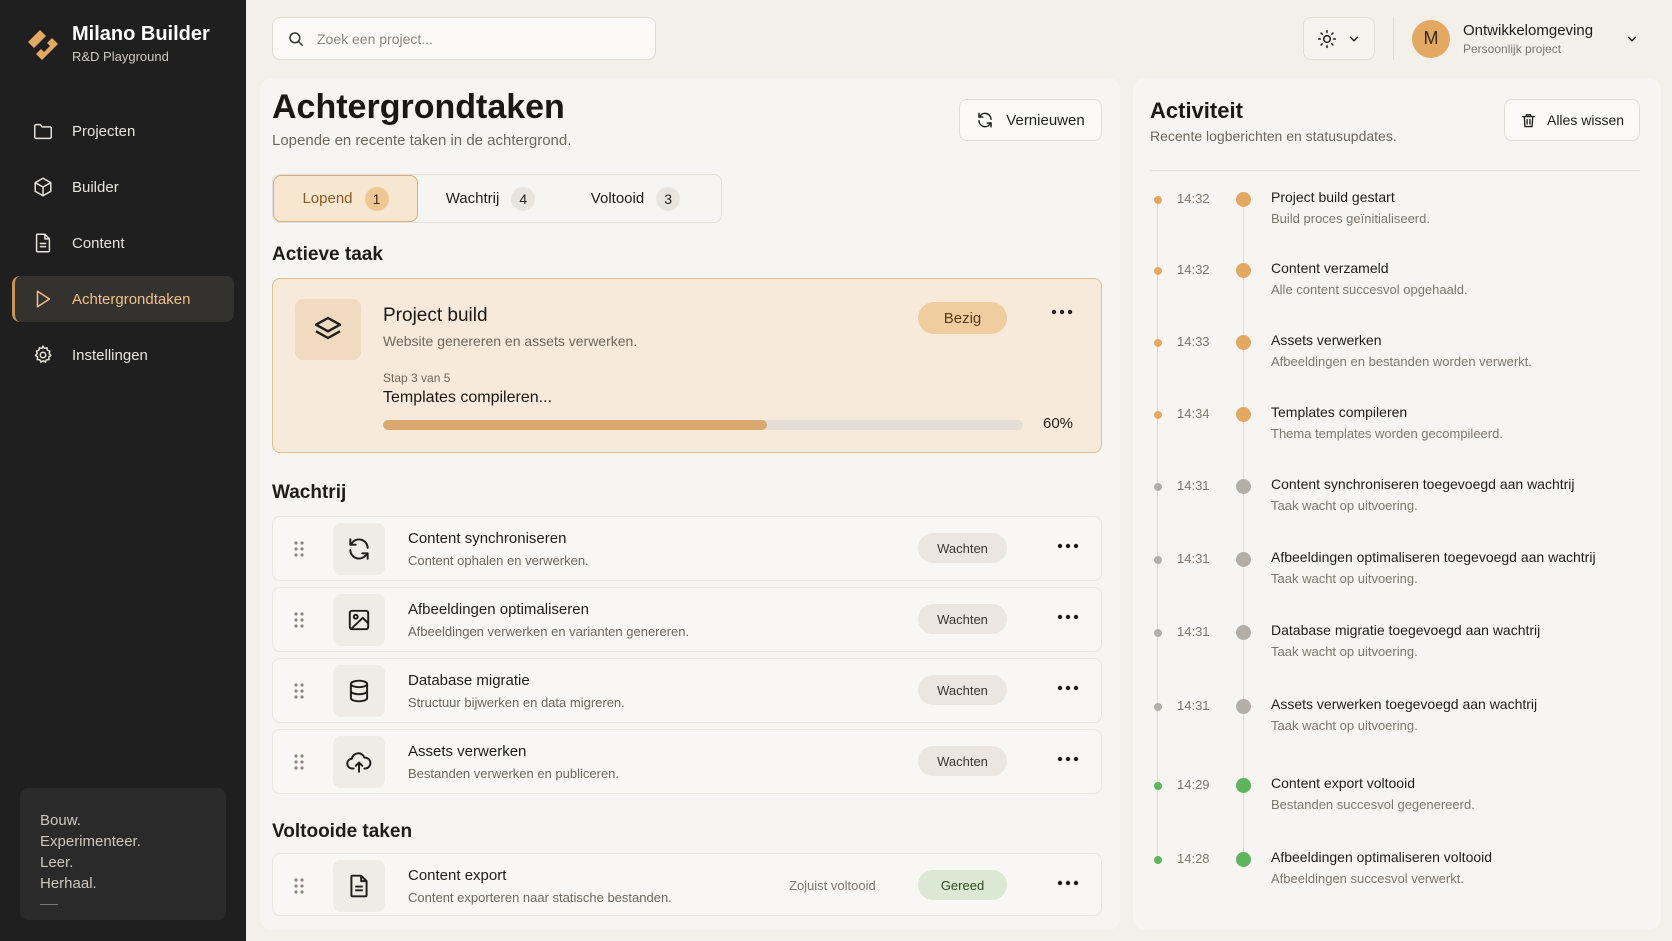 The height and width of the screenshot is (941, 1672). Describe the element at coordinates (435, 315) in the screenshot. I see `active-task-title: Project build` at that location.